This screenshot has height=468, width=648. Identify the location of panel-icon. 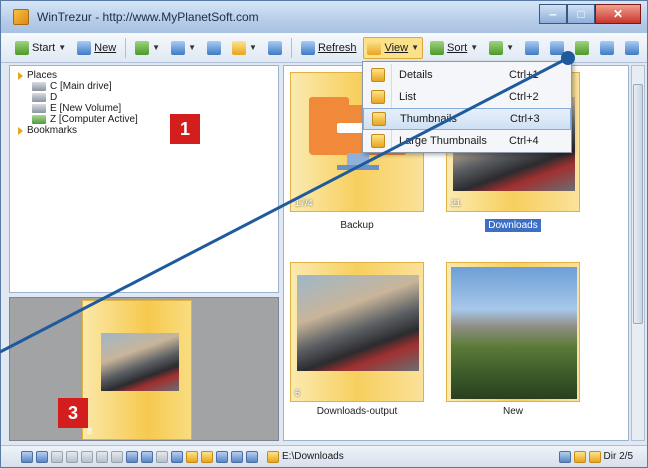
(582, 47).